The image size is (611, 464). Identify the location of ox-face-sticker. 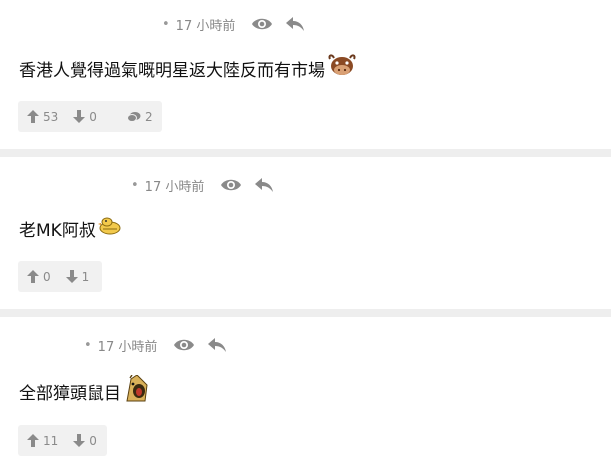
(342, 68).